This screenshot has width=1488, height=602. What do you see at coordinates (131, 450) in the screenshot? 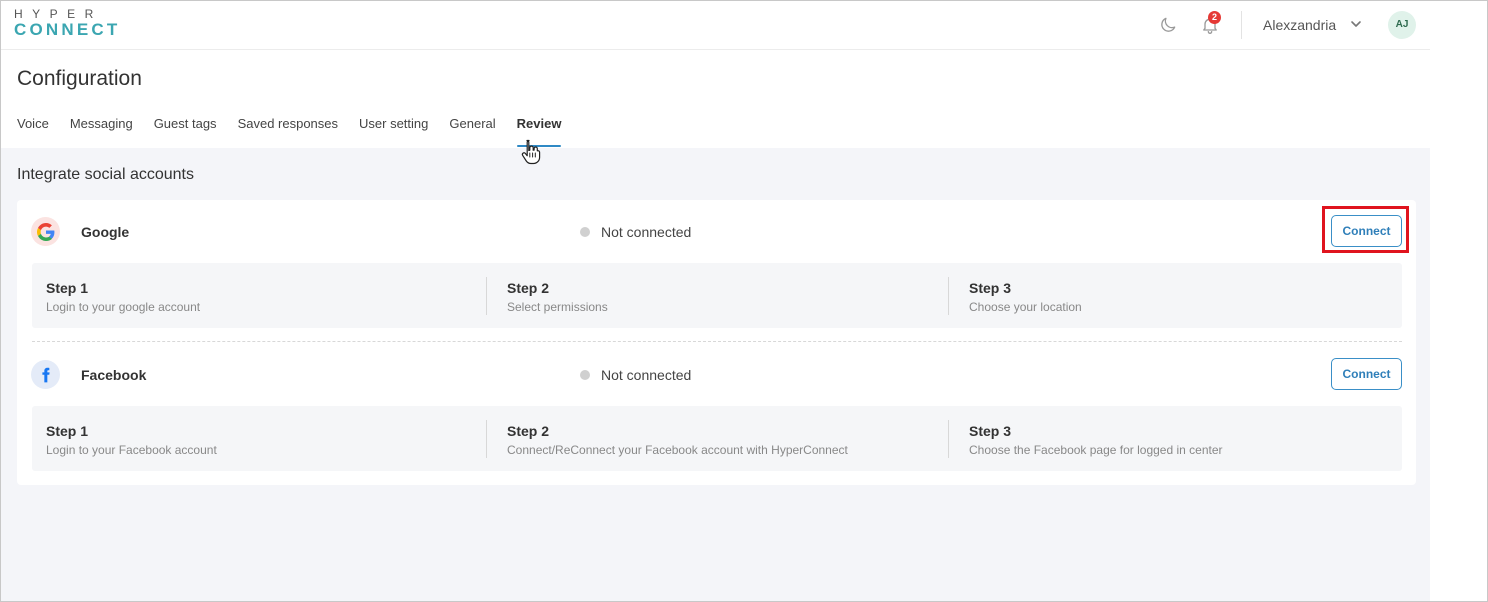
I see `step-description: Login to your Facebook account` at bounding box center [131, 450].